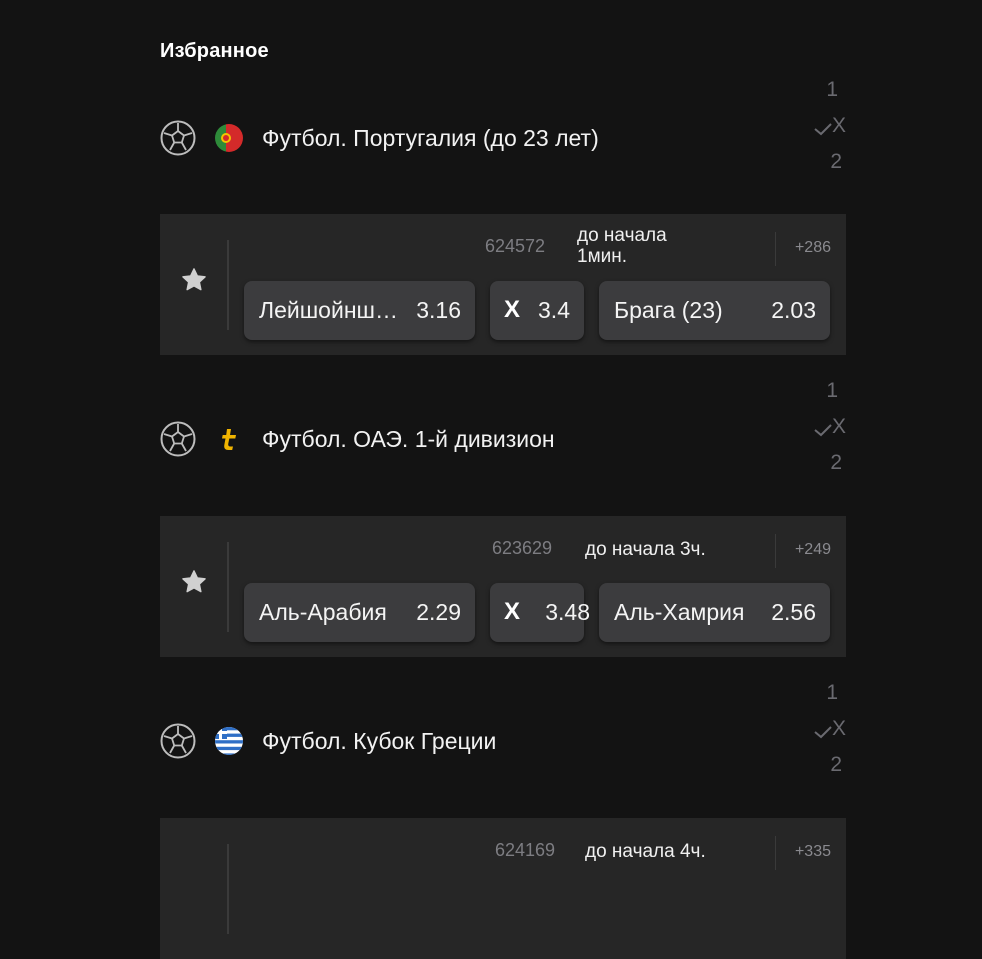 This screenshot has height=959, width=982. I want to click on portugal-flag-icon, so click(229, 138).